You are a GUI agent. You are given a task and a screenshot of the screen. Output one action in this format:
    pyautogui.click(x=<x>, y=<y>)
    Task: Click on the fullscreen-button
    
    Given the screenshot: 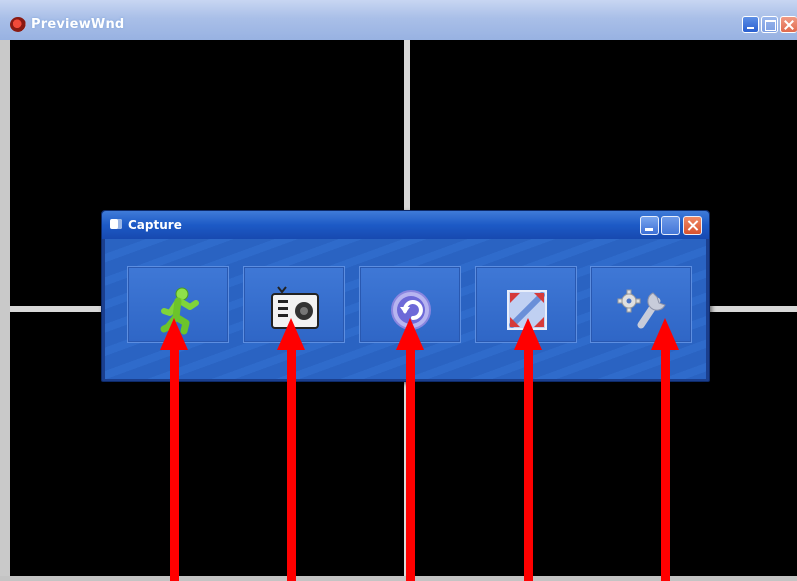 What is the action you would take?
    pyautogui.click(x=526, y=304)
    